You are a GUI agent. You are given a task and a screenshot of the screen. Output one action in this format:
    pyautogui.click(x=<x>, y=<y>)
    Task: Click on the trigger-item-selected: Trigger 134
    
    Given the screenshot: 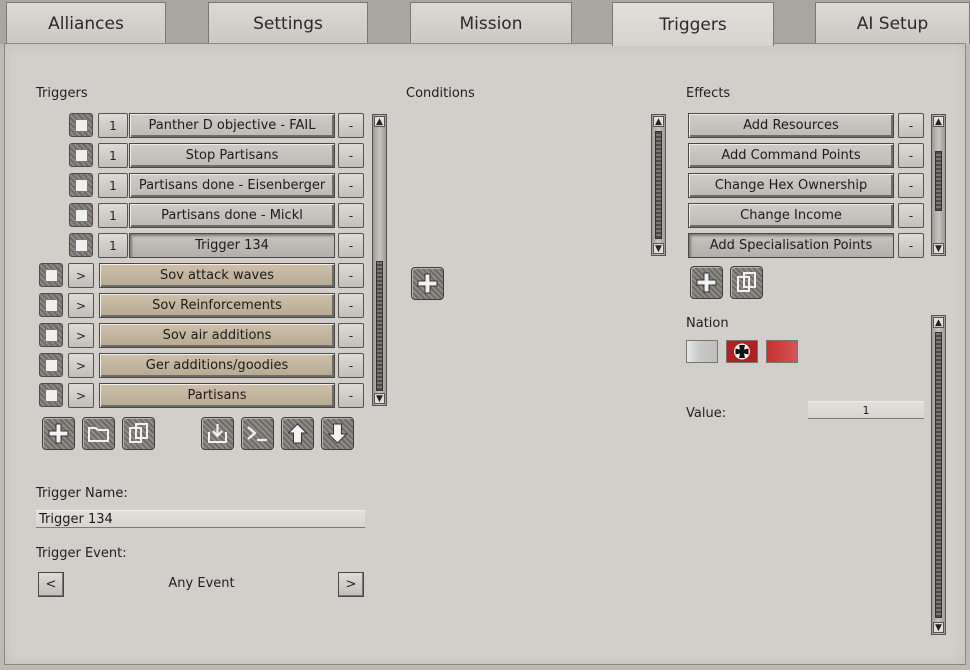 What is the action you would take?
    pyautogui.click(x=232, y=245)
    